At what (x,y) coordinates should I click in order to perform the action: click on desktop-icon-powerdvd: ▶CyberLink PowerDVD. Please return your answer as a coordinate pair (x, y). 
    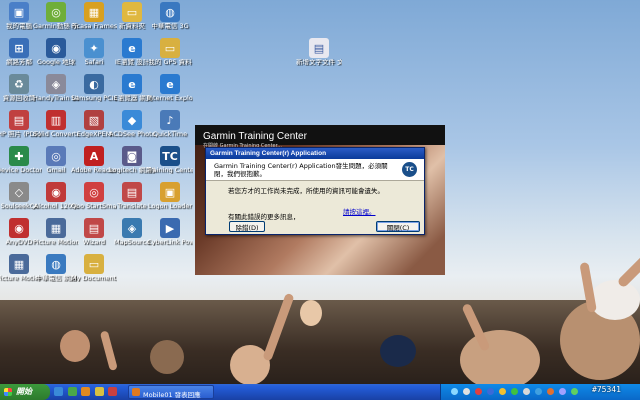
    Looking at the image, I should click on (170, 232).